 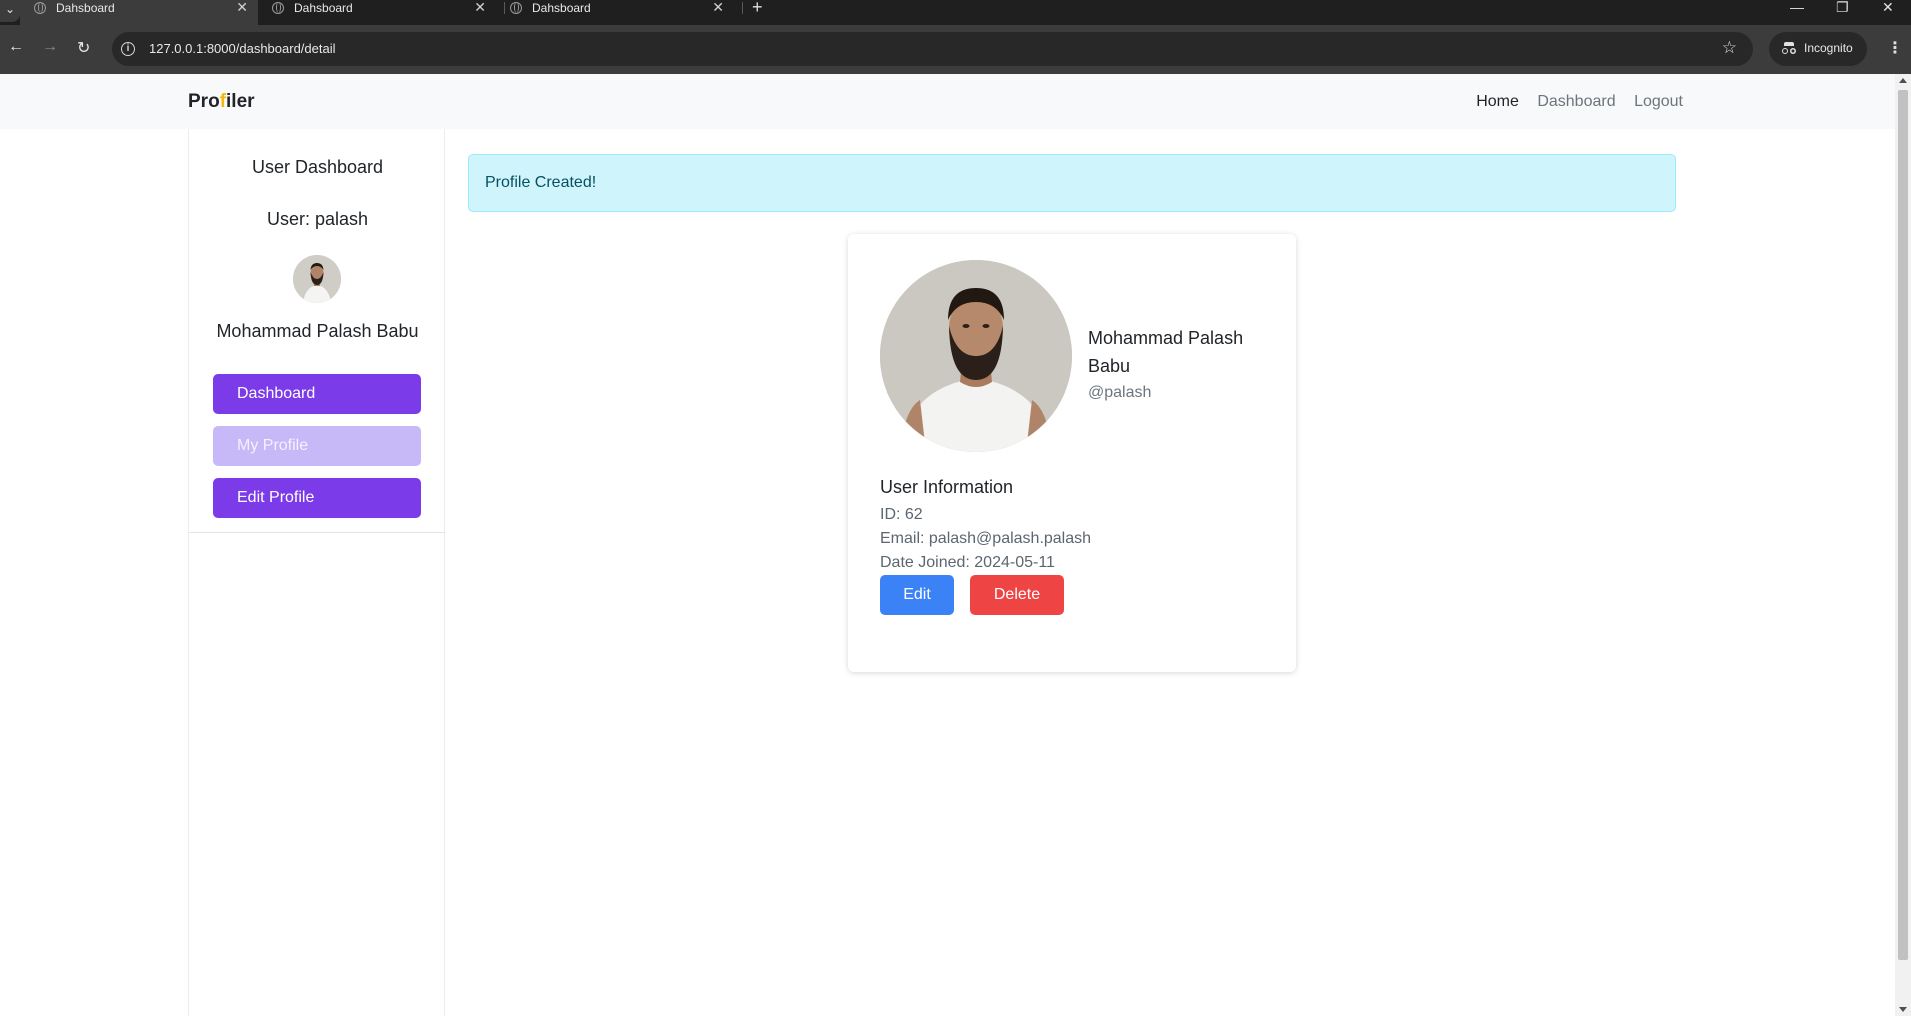 I want to click on scroll-up-arrow-icon, so click(x=1903, y=80).